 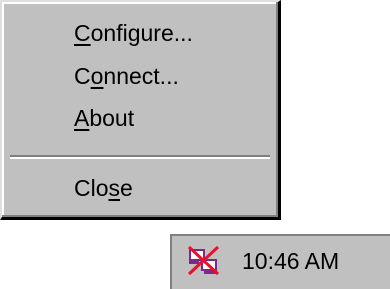 What do you see at coordinates (82, 33) in the screenshot?
I see `menu-item-configure-accelerator: C` at bounding box center [82, 33].